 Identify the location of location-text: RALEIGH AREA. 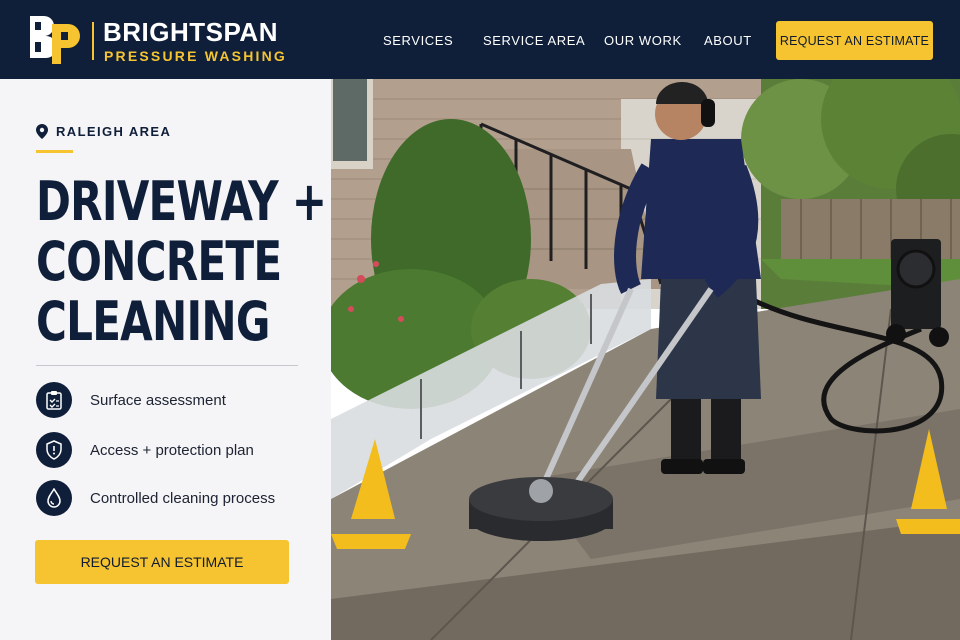
(114, 131).